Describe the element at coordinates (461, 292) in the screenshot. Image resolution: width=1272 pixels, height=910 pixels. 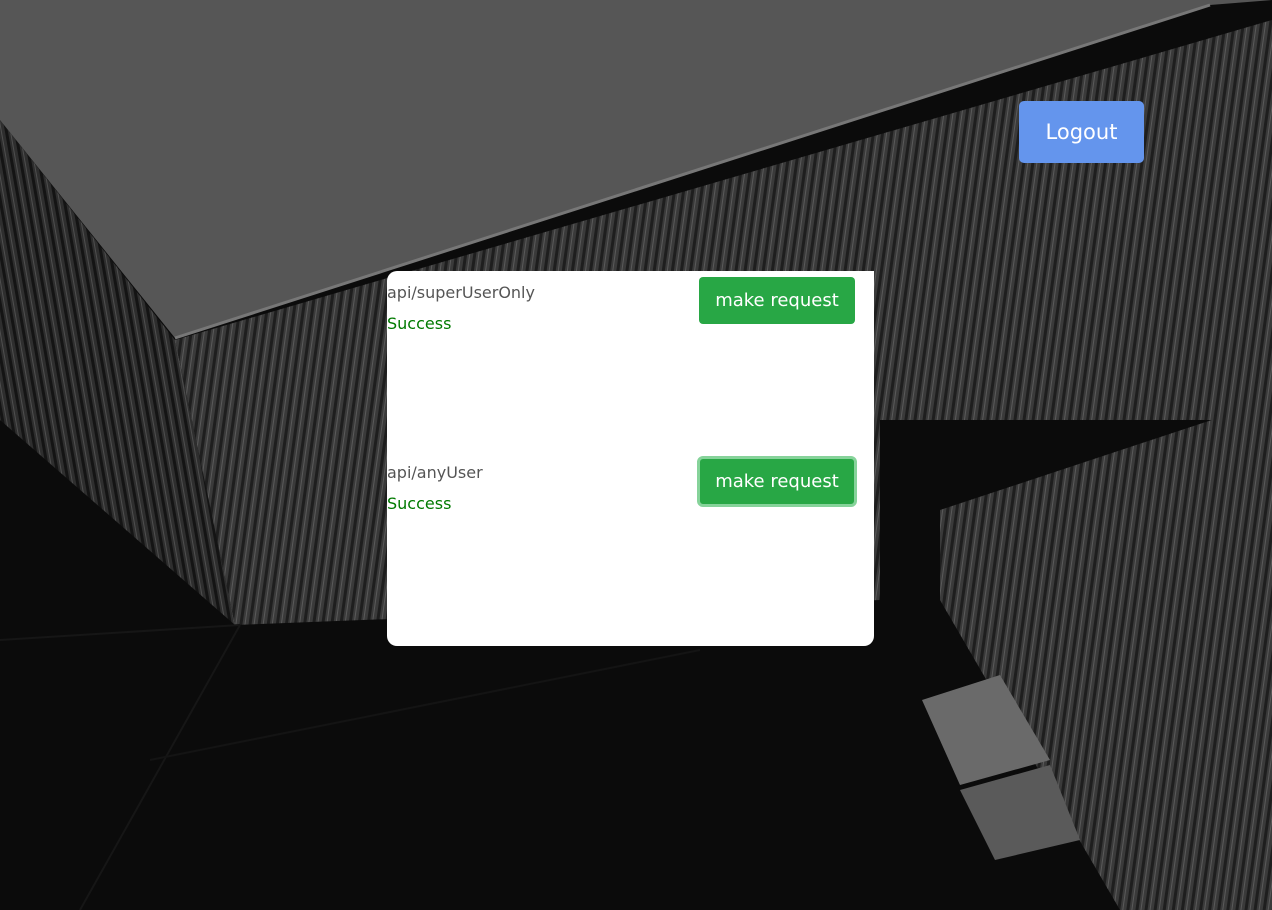
I see `endpoint-path: api/superUserOnly` at that location.